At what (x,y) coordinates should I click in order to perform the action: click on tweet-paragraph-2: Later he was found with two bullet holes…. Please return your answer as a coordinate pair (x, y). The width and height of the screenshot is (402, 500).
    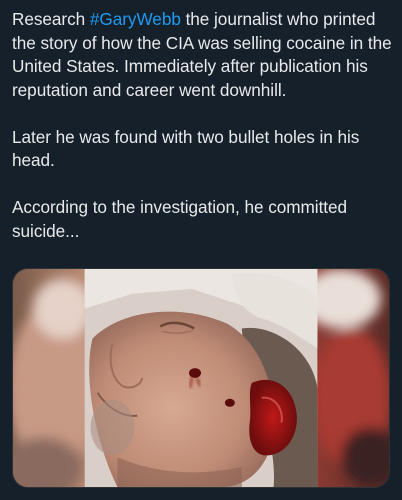
    Looking at the image, I should click on (188, 148).